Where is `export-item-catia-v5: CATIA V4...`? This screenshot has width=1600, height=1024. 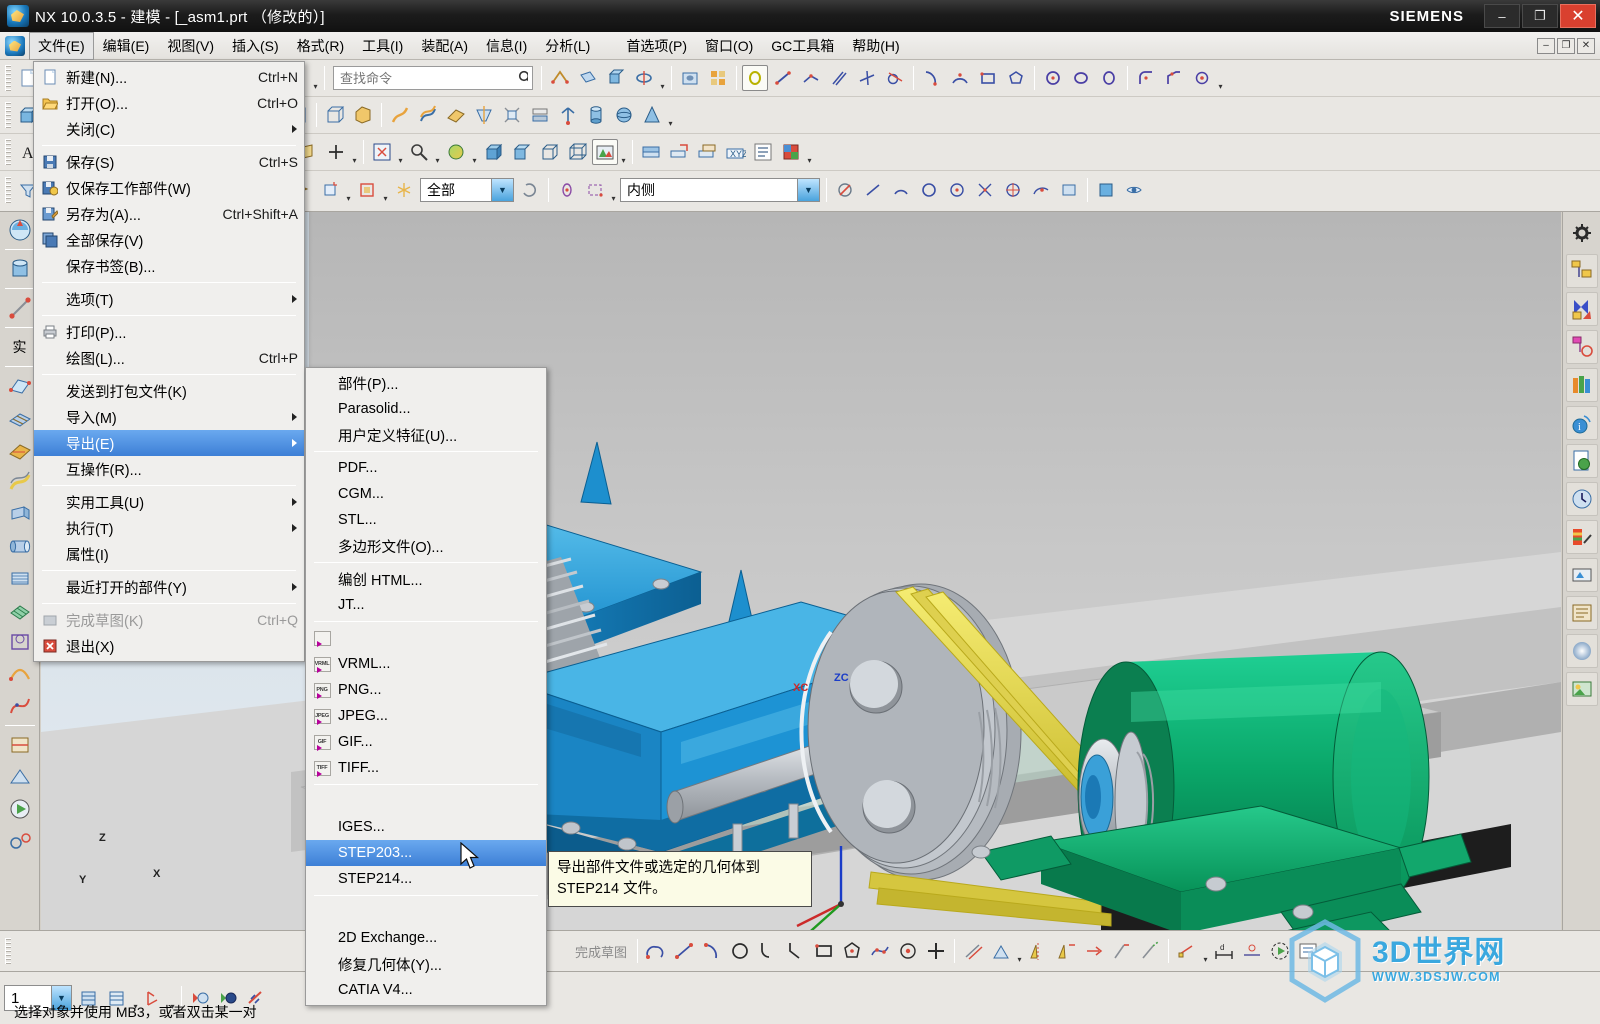 export-item-catia-v5: CATIA V4... is located at coordinates (426, 990).